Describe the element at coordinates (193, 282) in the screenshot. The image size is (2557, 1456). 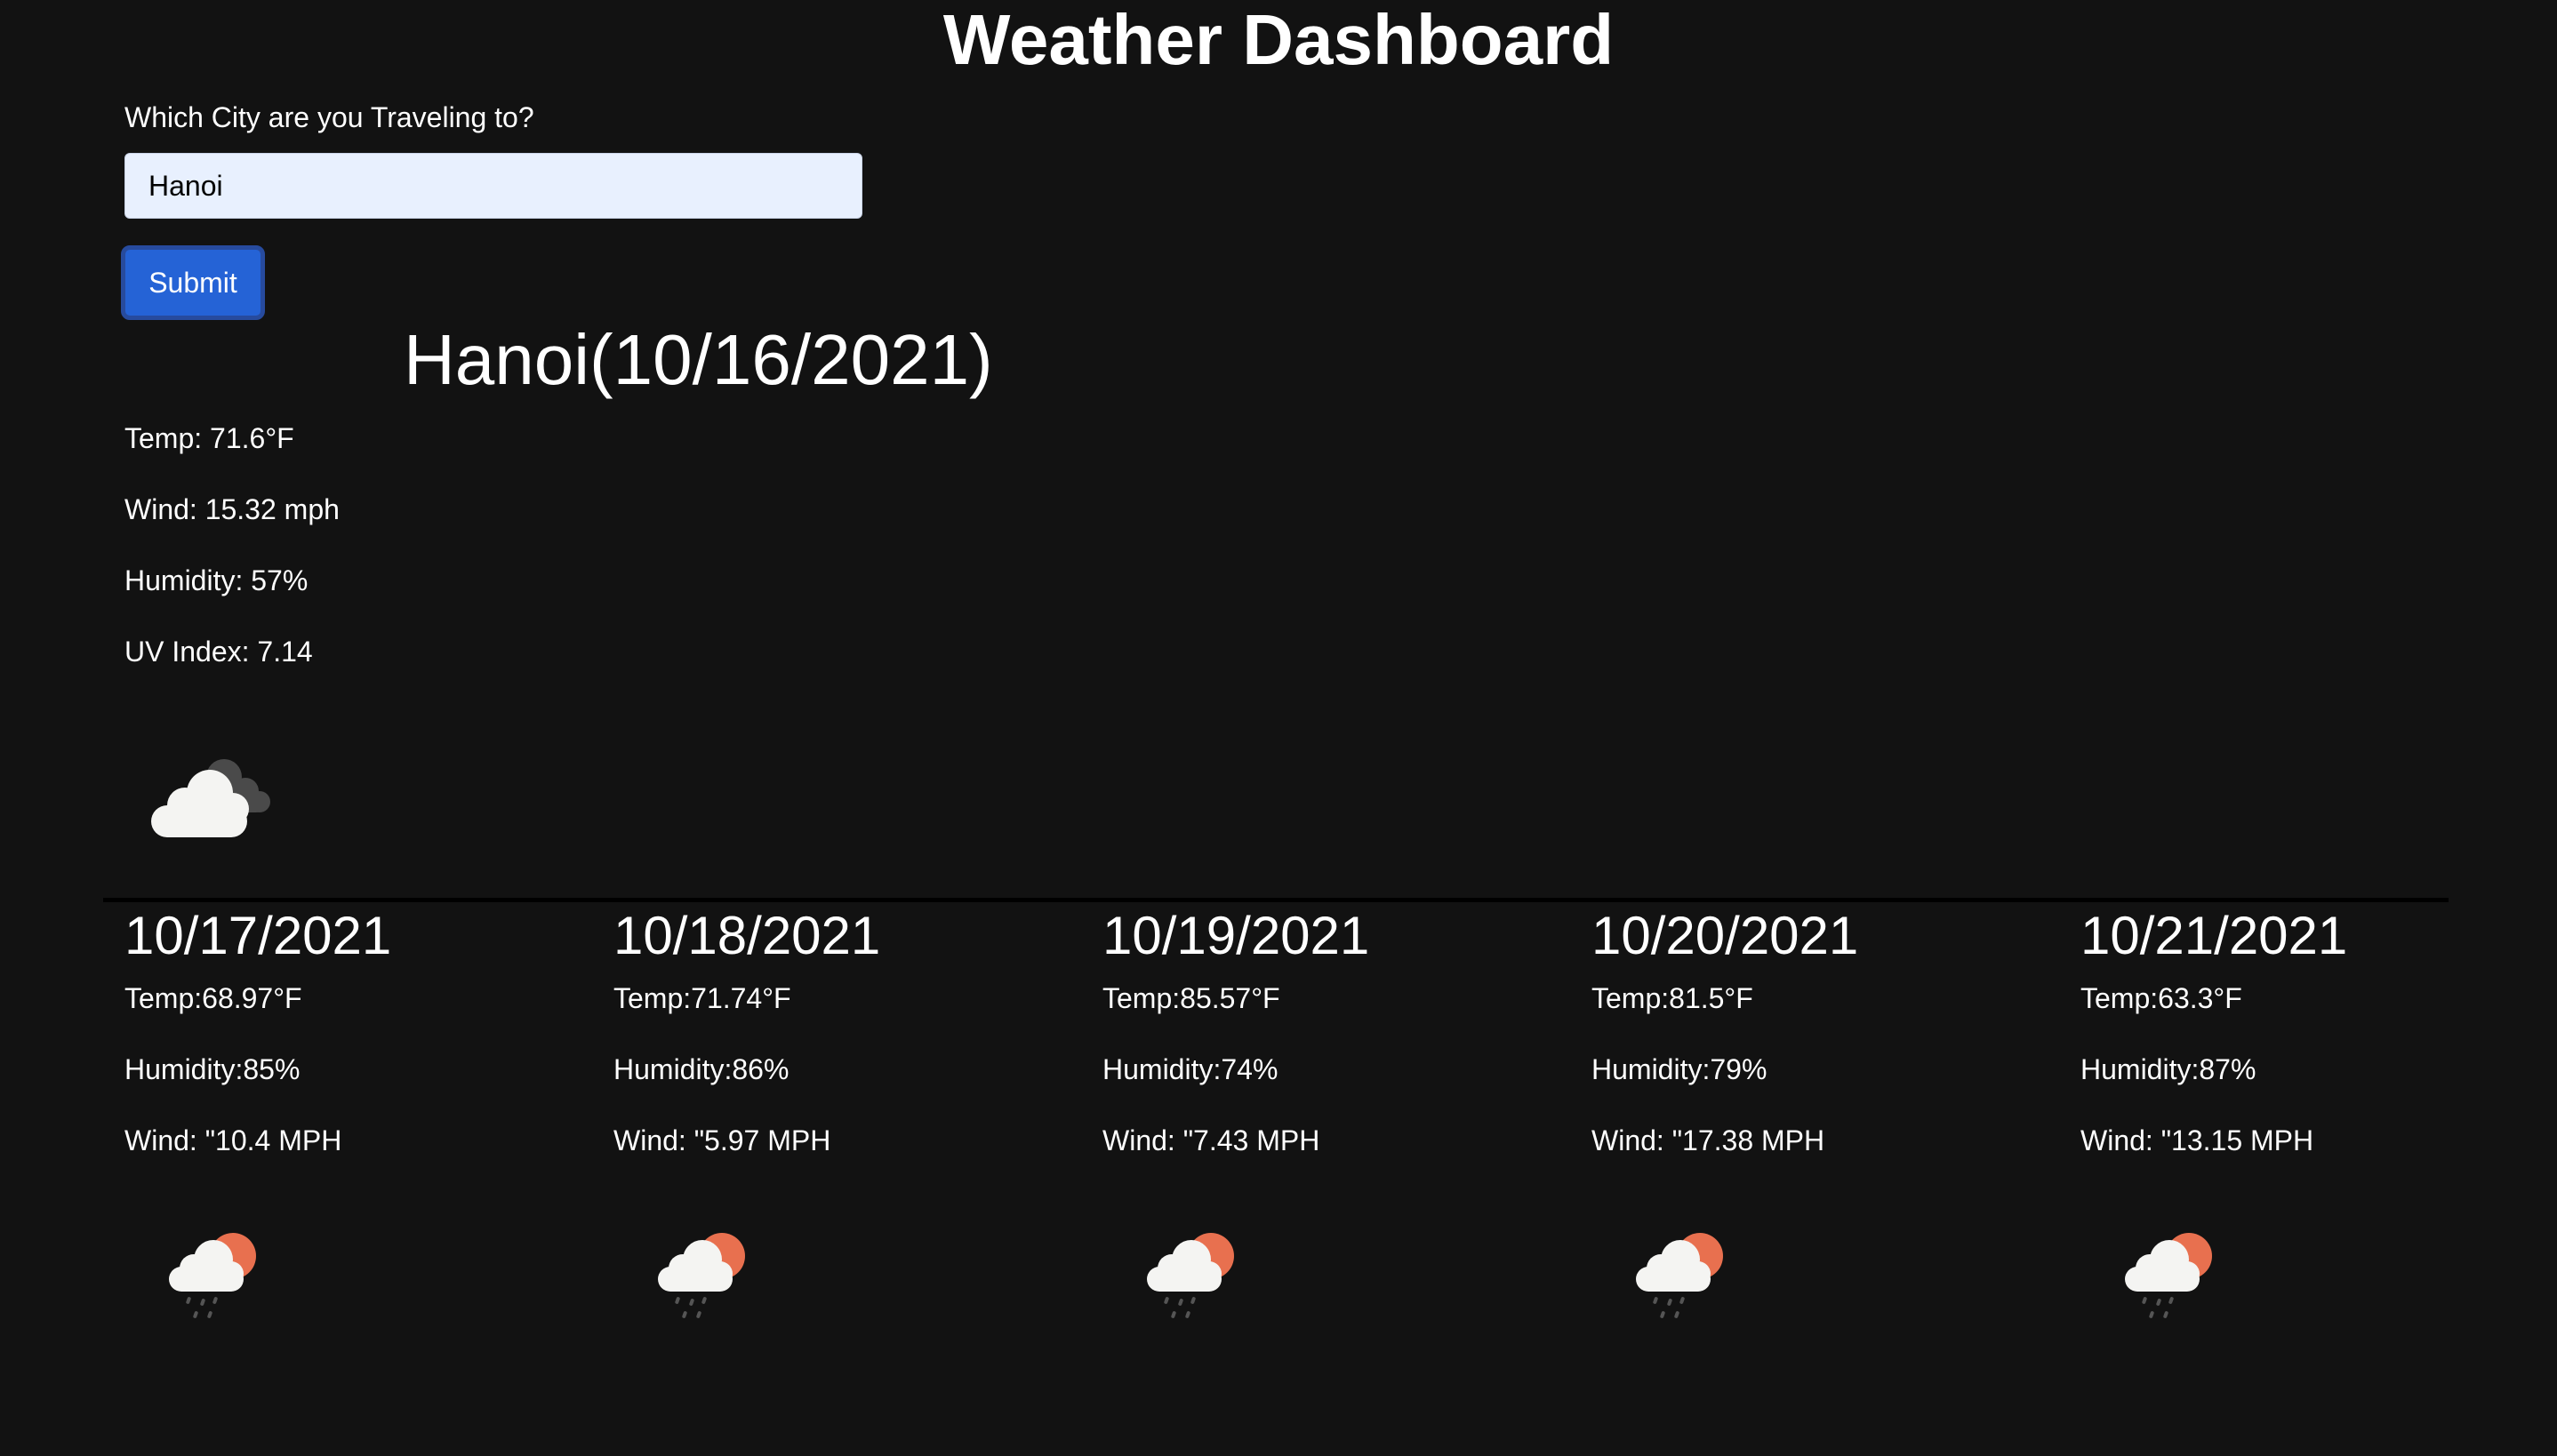
I see `submit-button: Submit` at that location.